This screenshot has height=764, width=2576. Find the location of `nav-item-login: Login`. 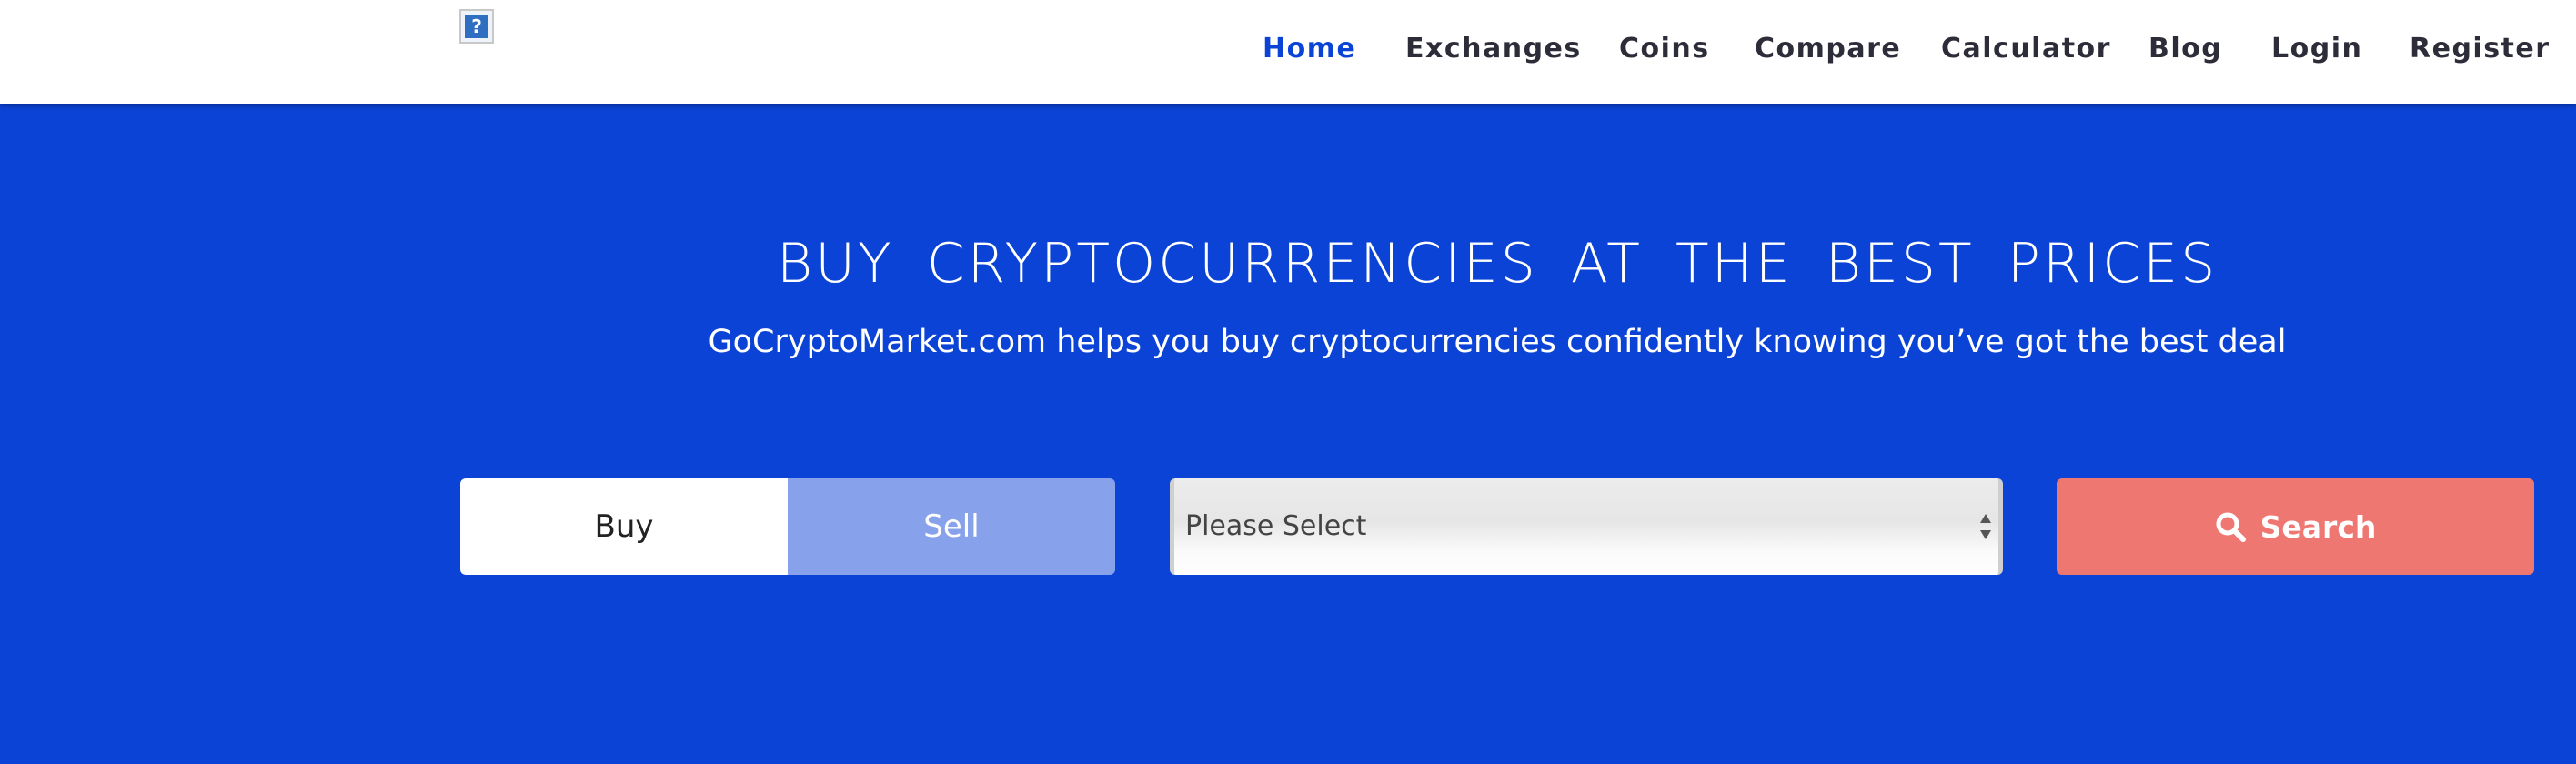

nav-item-login: Login is located at coordinates (2316, 49).